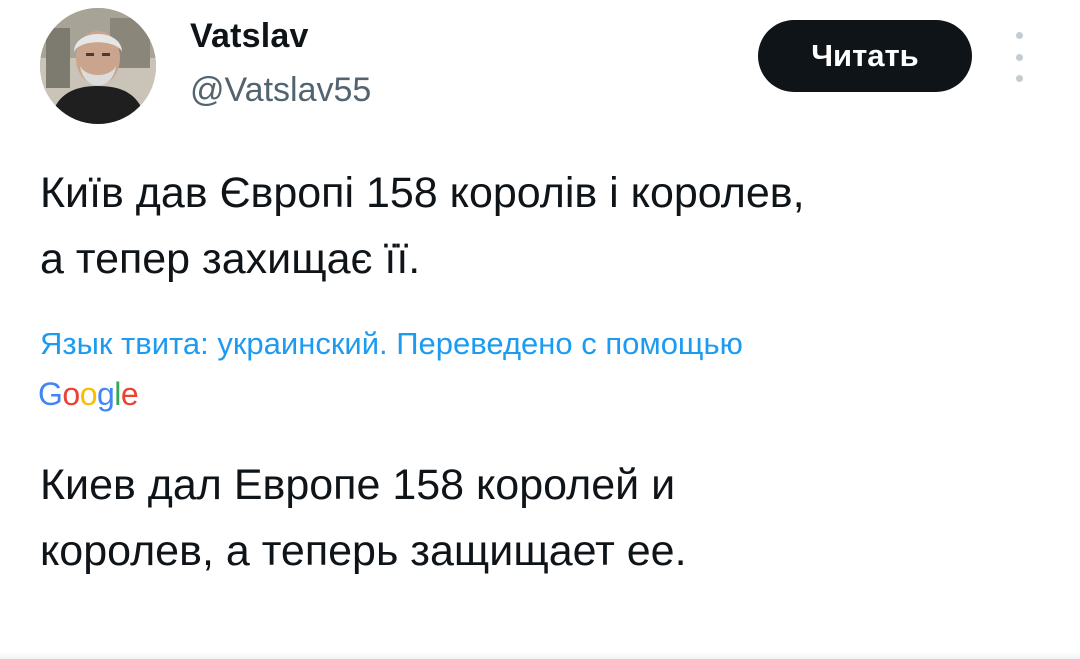 This screenshot has height=659, width=1080. I want to click on follow-button: Читать, so click(865, 56).